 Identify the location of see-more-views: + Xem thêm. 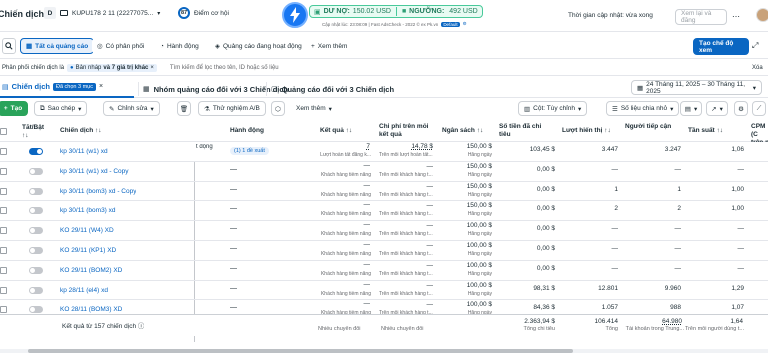
(329, 46).